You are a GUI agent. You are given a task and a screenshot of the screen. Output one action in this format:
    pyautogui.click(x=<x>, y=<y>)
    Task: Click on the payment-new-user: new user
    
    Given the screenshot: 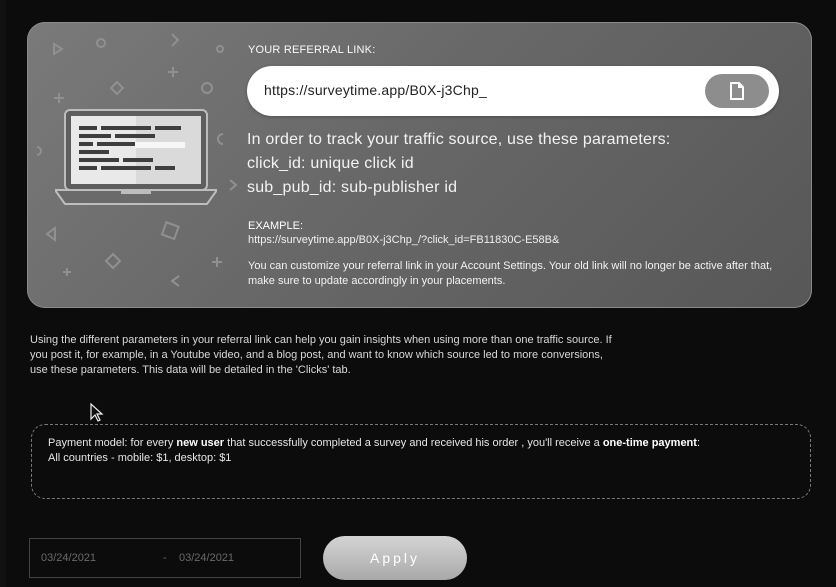 What is the action you would take?
    pyautogui.click(x=200, y=443)
    